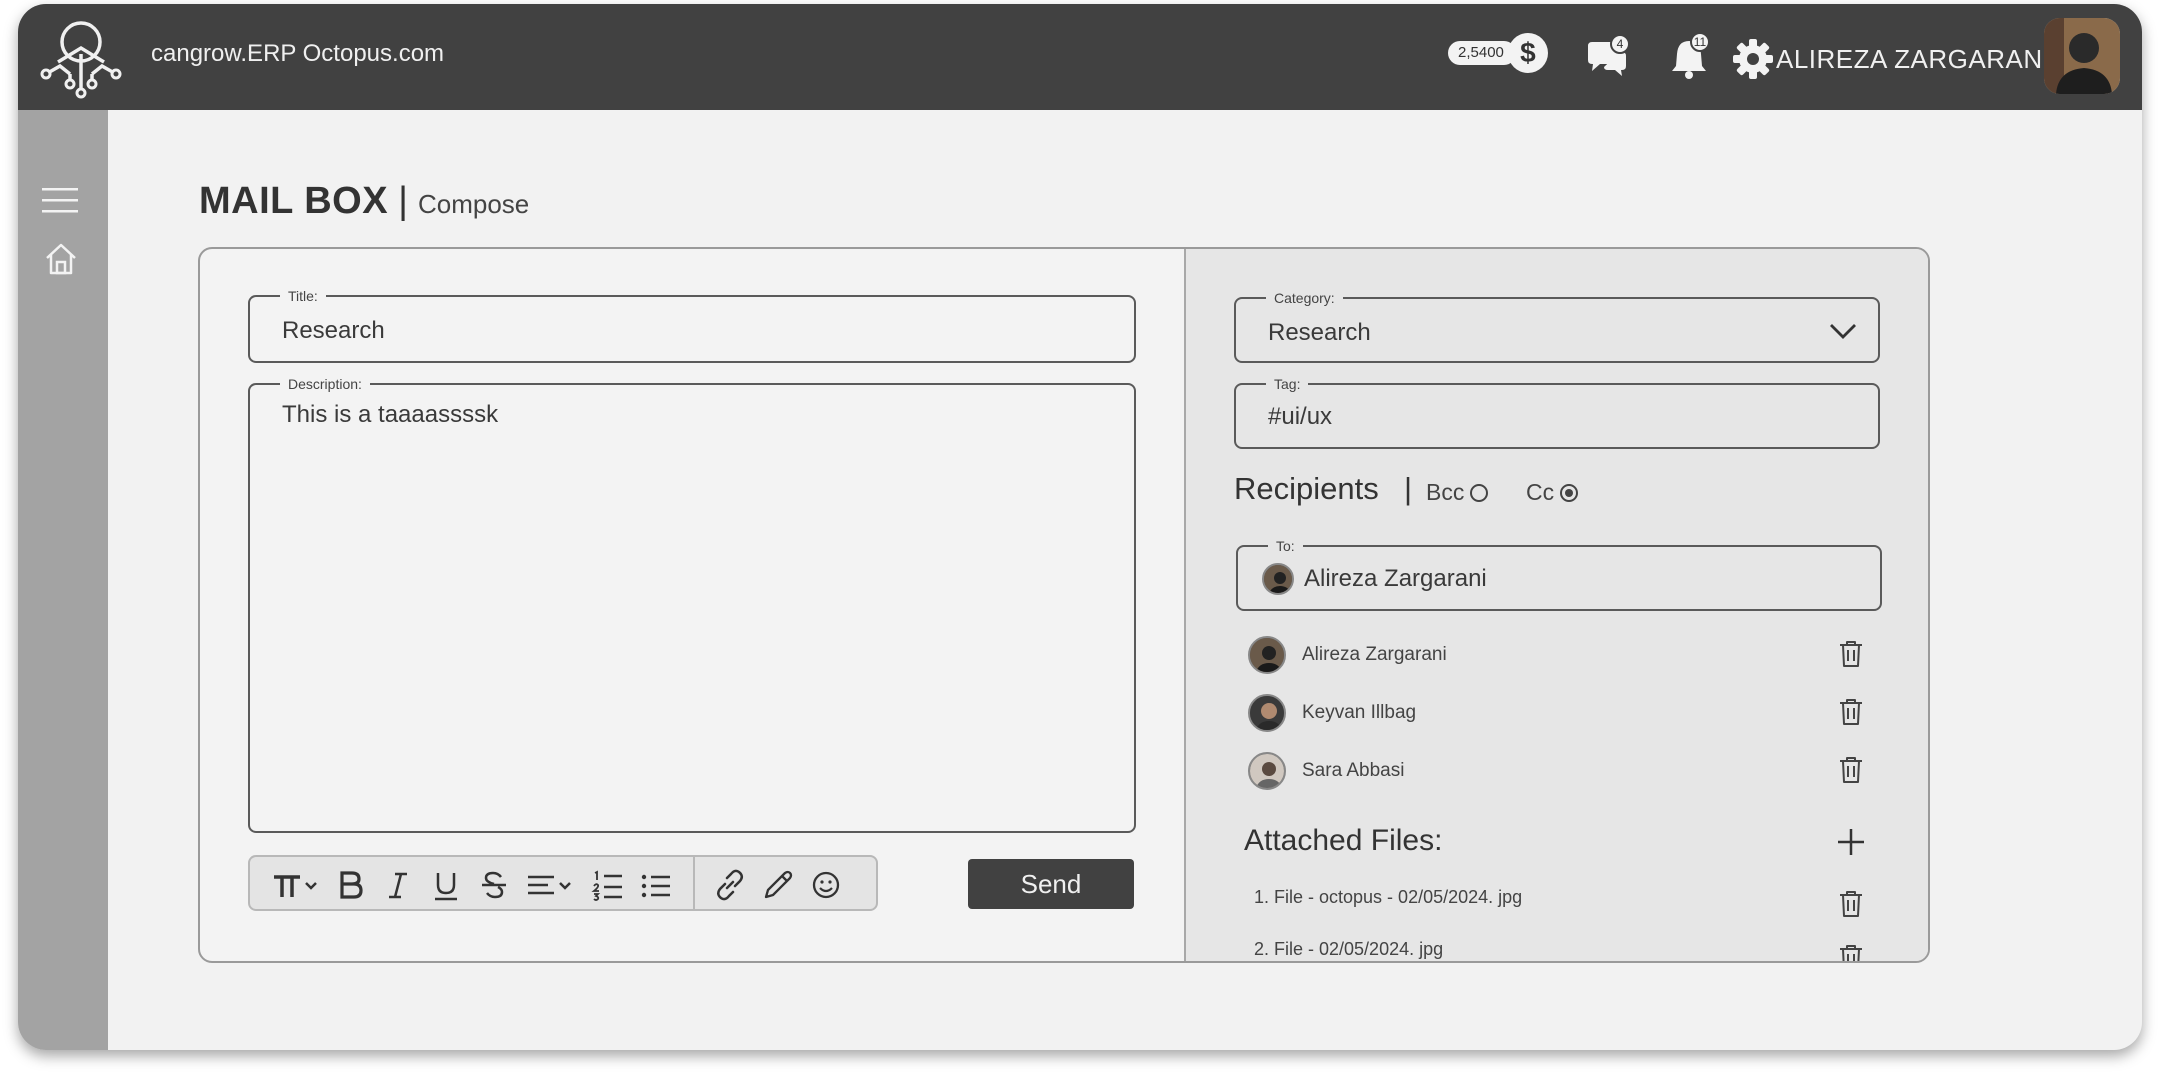 The image size is (2160, 1080). Describe the element at coordinates (1607, 58) in the screenshot. I see `messages-button: 4` at that location.